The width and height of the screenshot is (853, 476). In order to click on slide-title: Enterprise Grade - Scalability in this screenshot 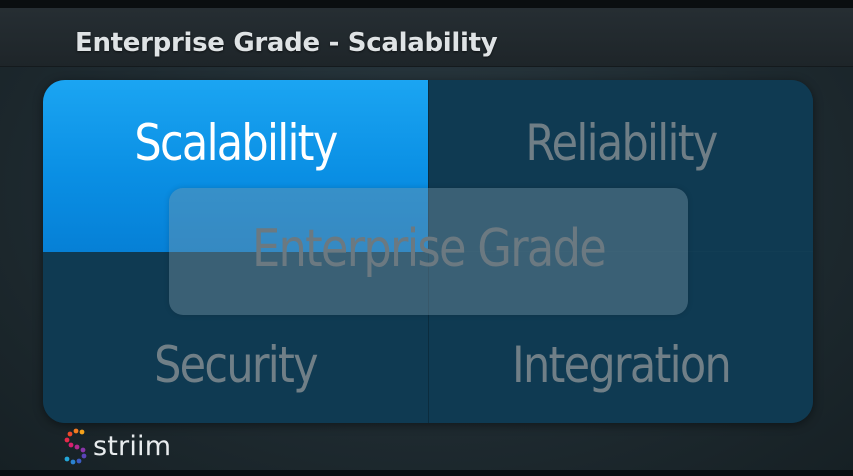, I will do `click(286, 43)`.